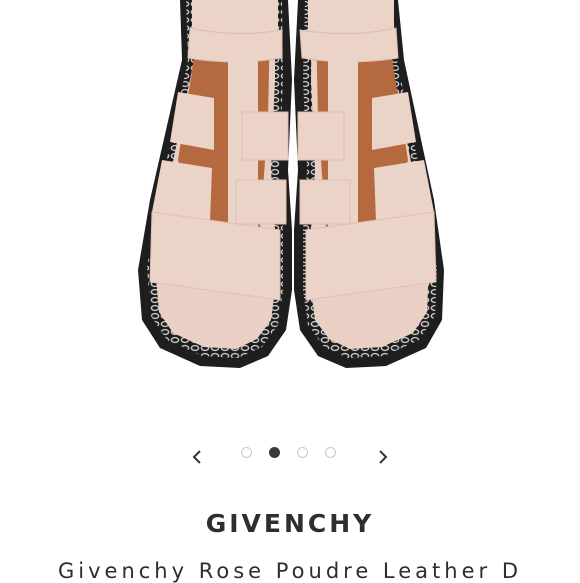 The width and height of the screenshot is (580, 583). Describe the element at coordinates (196, 457) in the screenshot. I see `chevron-left-icon` at that location.